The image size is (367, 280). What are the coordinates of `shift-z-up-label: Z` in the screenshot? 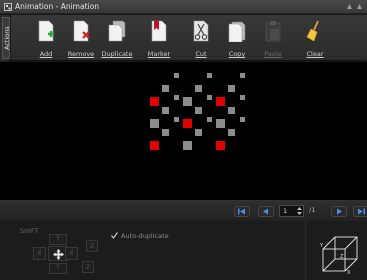 It's located at (92, 246).